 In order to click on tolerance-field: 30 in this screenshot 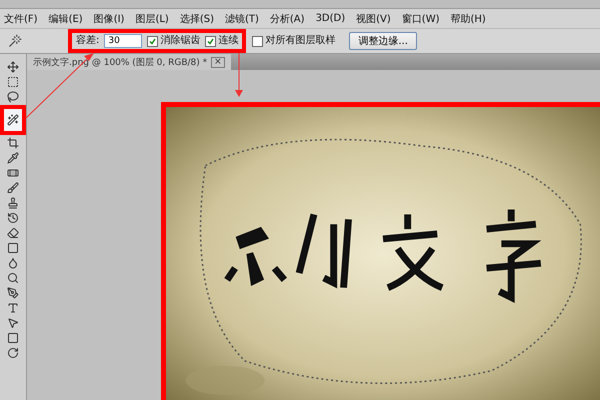, I will do `click(123, 41)`.